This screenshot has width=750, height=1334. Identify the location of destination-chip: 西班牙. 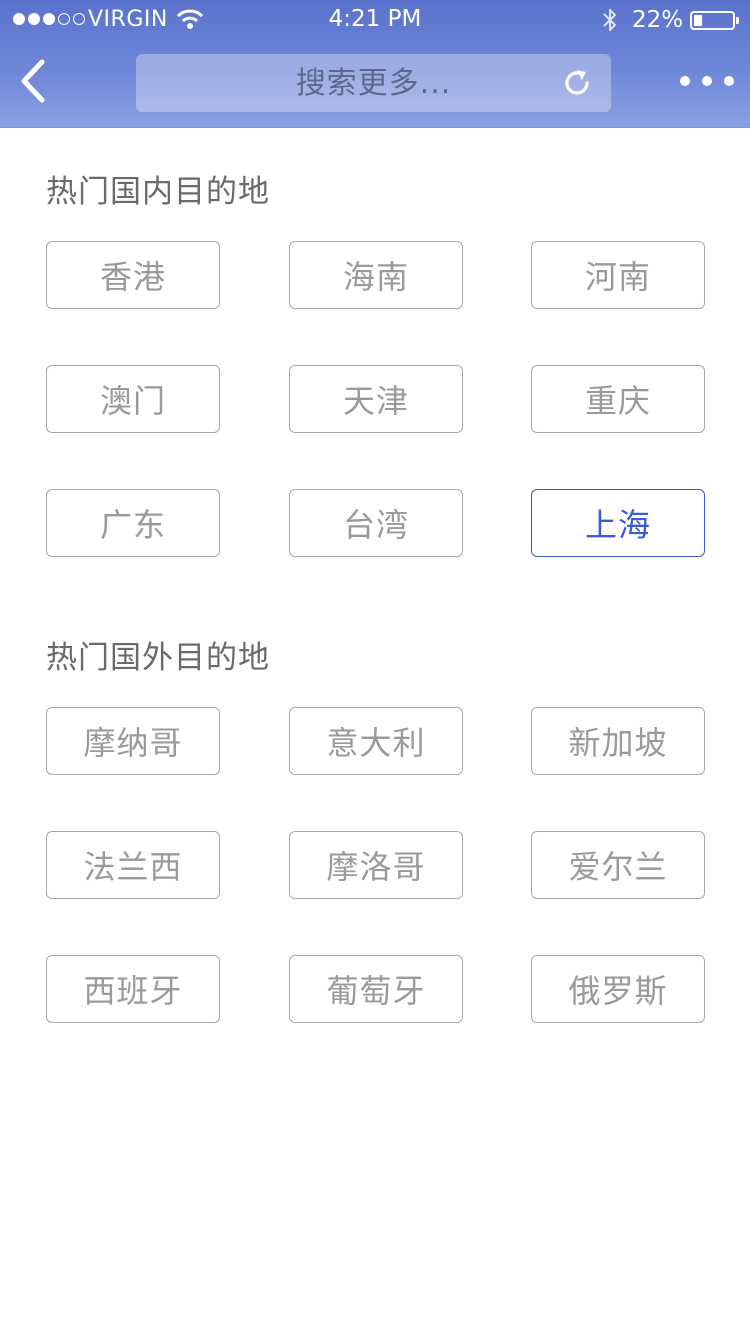
(133, 989).